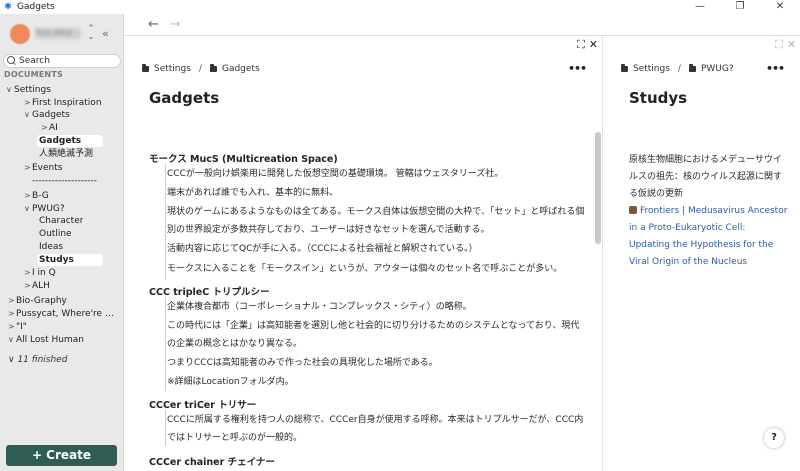  Describe the element at coordinates (377, 307) in the screenshot. I see `paragraph: 企業体複合都市（コーポレーショナル・コンプレックス・シティ）の略称。` at that location.